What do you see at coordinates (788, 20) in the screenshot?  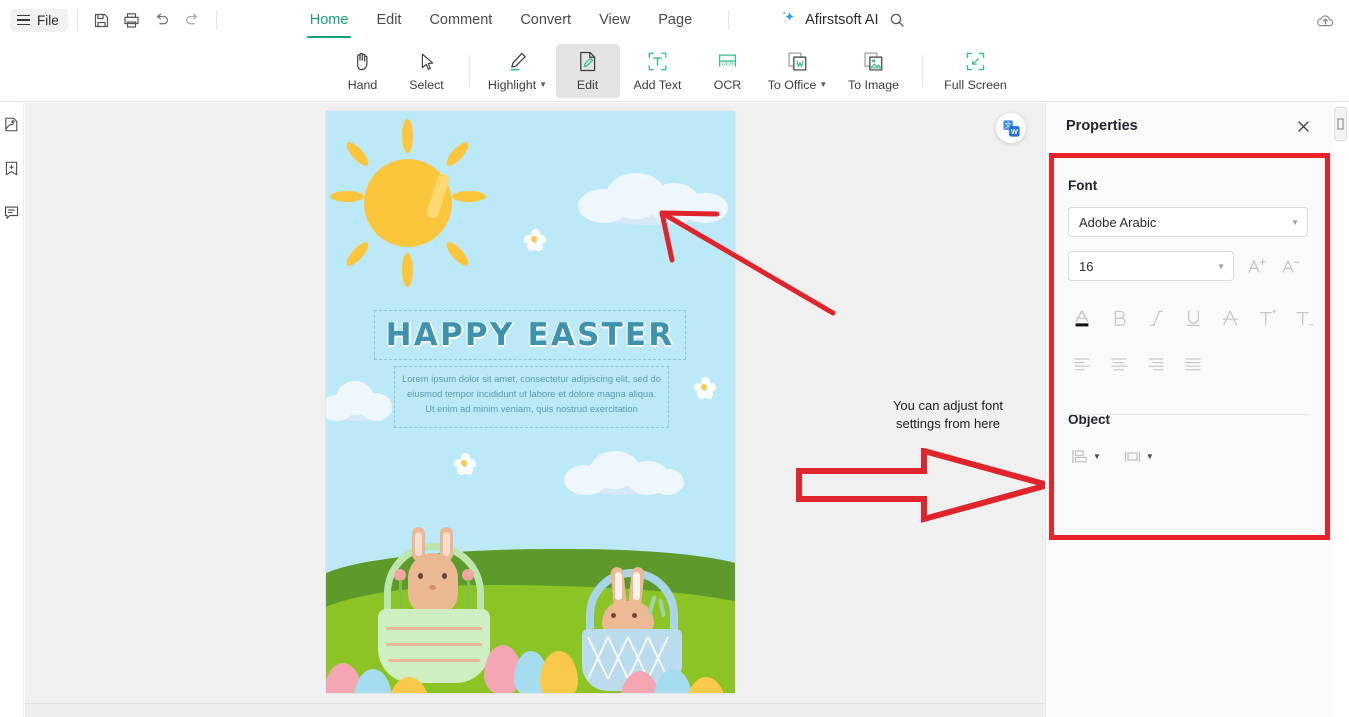 I see `sparkle-icon` at bounding box center [788, 20].